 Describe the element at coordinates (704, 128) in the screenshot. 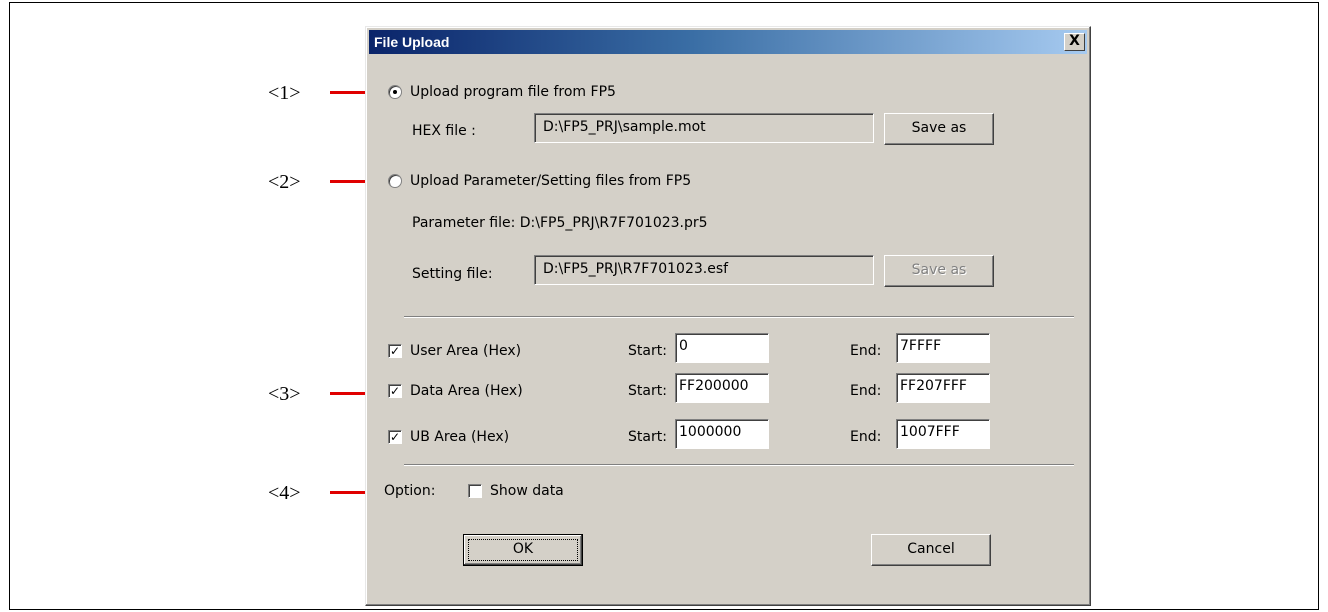

I see `hex-file-field: D:\FP5_PRJ\sample.mot` at that location.